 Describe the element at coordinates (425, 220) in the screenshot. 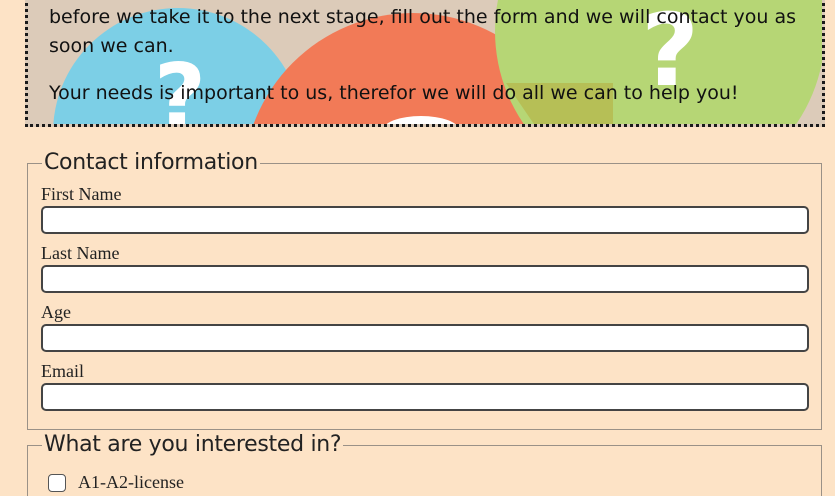

I see `first-name-input` at that location.